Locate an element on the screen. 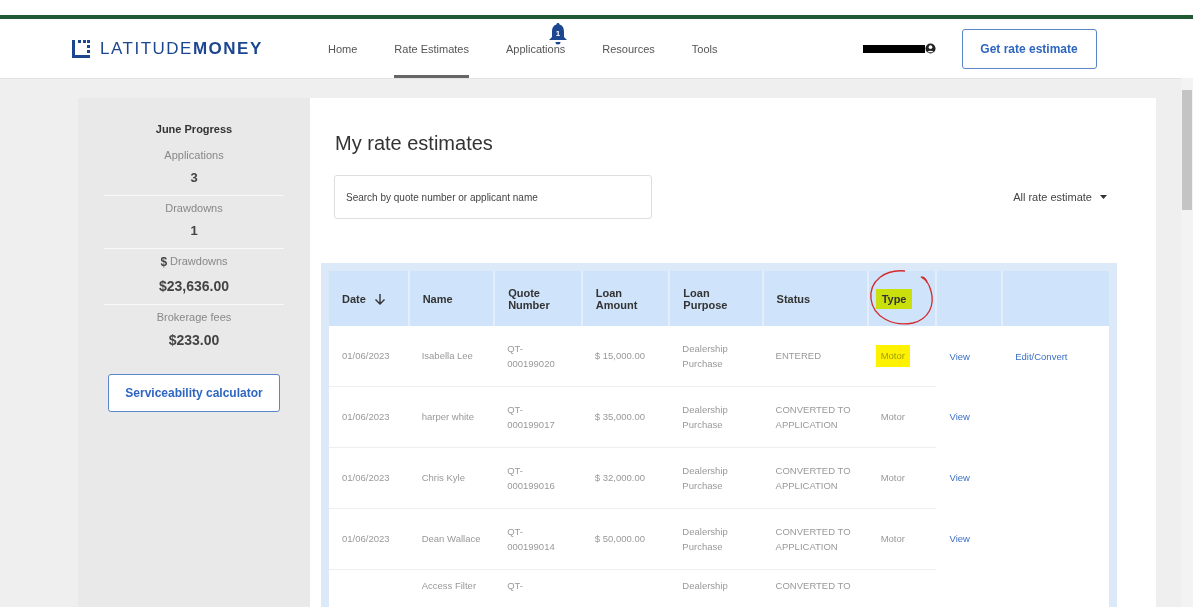 Image resolution: width=1193 pixels, height=607 pixels. stat-value: $233.00 is located at coordinates (194, 340).